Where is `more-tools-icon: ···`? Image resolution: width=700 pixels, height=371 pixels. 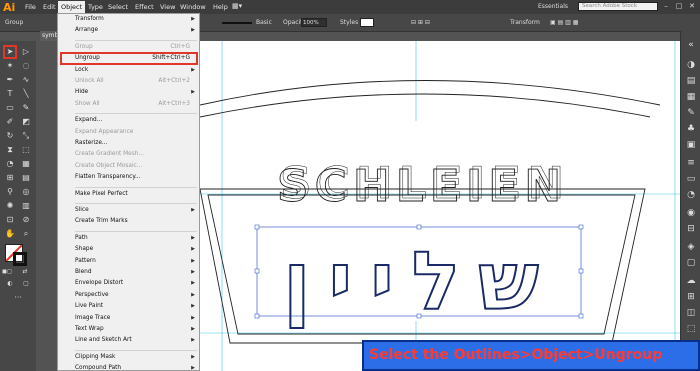 more-tools-icon: ··· is located at coordinates (18, 298).